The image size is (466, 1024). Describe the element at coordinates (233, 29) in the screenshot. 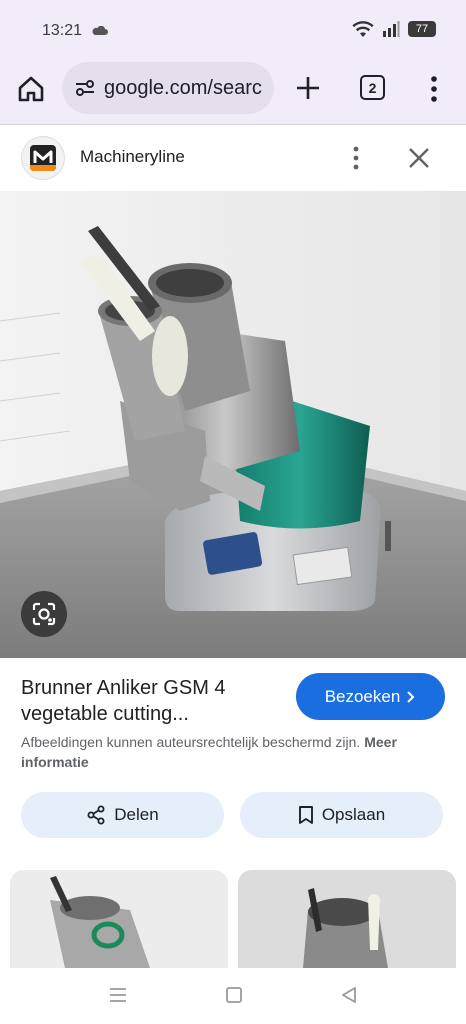

I see `status-bar: 13:21 77` at that location.